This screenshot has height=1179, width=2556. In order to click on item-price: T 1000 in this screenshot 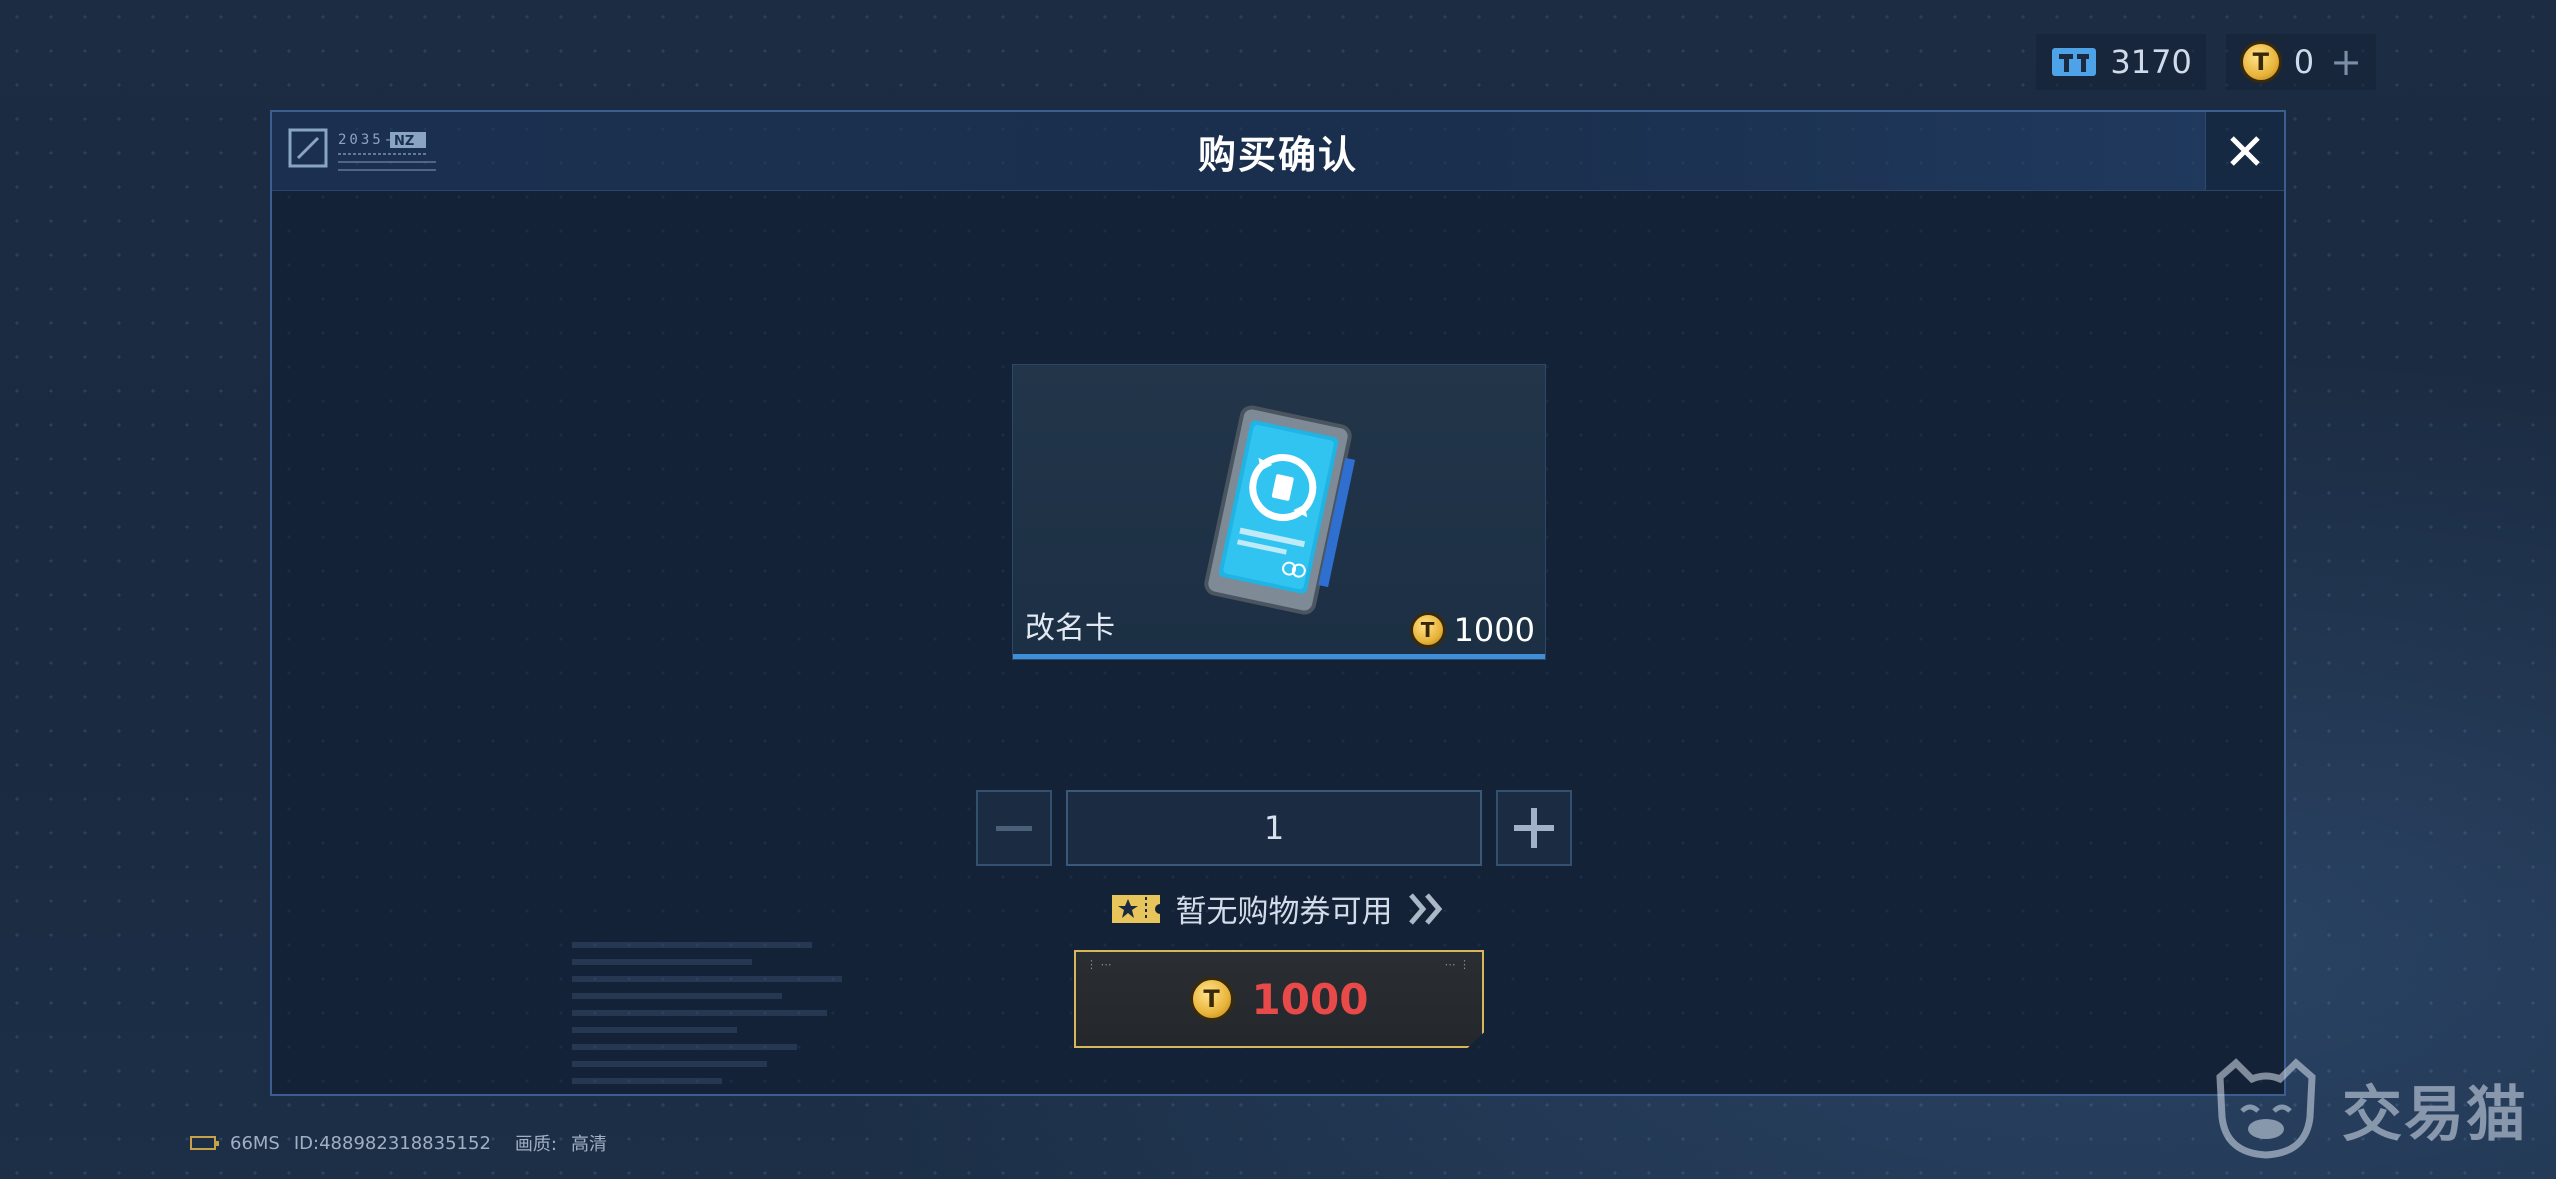, I will do `click(1472, 630)`.